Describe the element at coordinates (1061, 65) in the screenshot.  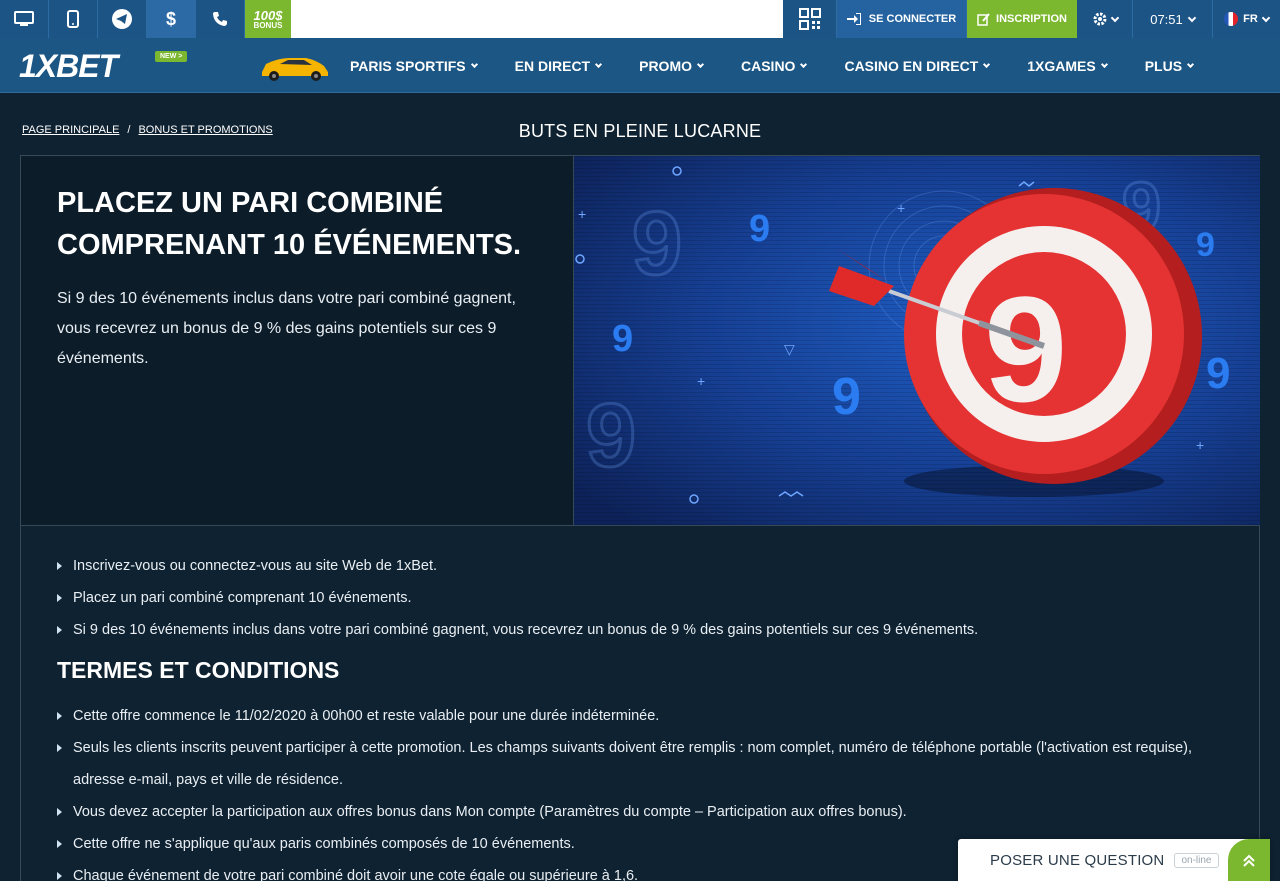
I see `nav-item-label: 1XGAMES` at that location.